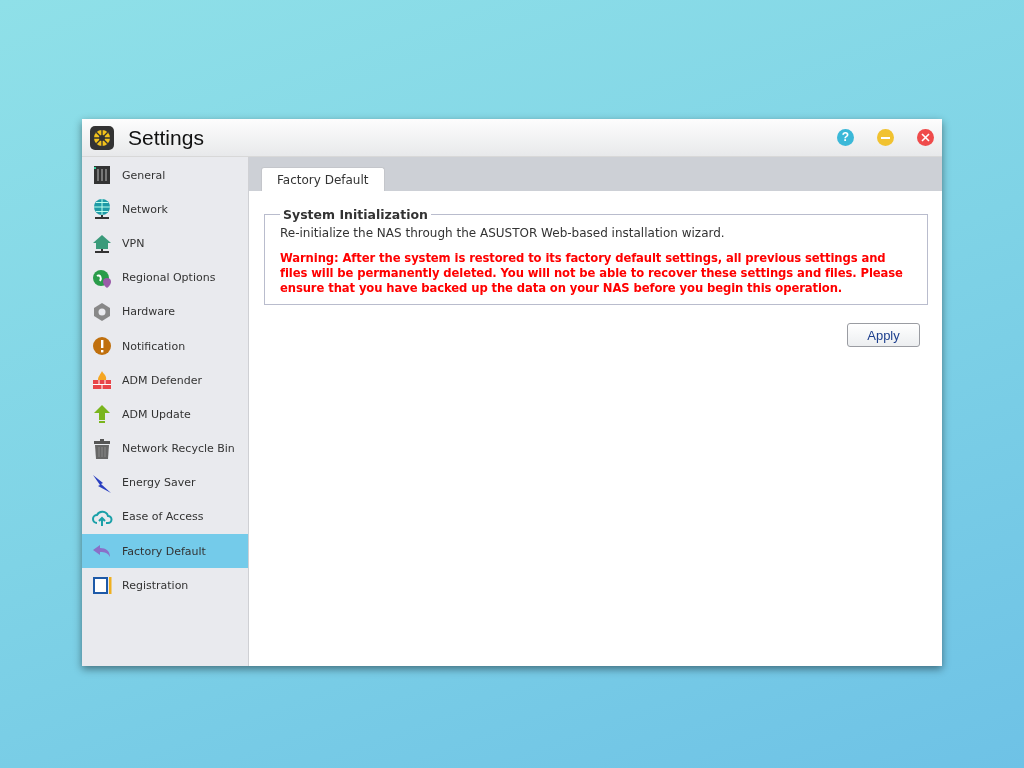 The height and width of the screenshot is (768, 1024). I want to click on section-title: System Initialization, so click(355, 214).